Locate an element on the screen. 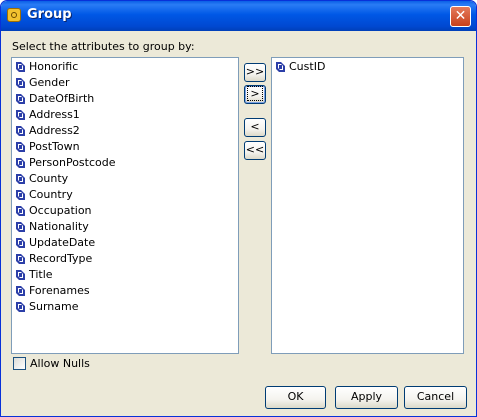  group-by-prompt: Select the attributes to group by: is located at coordinates (103, 46).